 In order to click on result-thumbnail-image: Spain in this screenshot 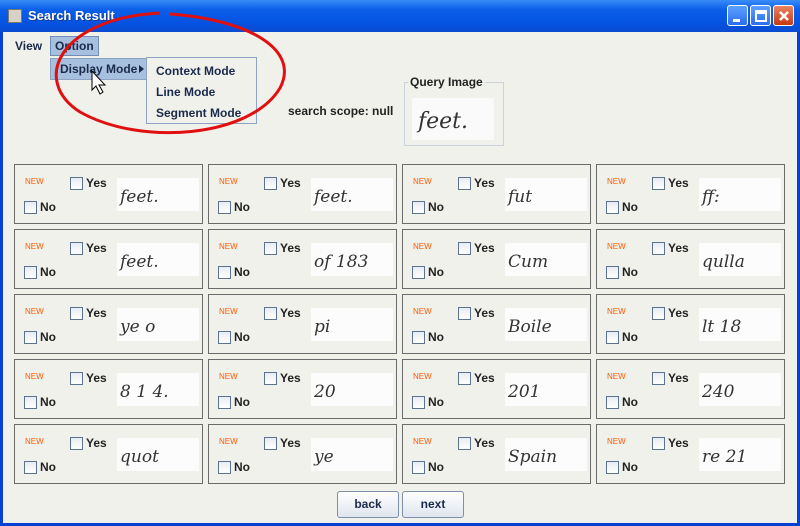, I will do `click(546, 454)`.